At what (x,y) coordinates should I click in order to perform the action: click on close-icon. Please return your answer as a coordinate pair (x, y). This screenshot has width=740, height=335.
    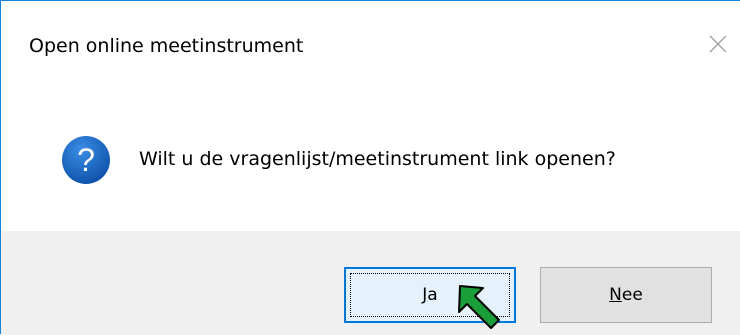
    Looking at the image, I should click on (718, 44).